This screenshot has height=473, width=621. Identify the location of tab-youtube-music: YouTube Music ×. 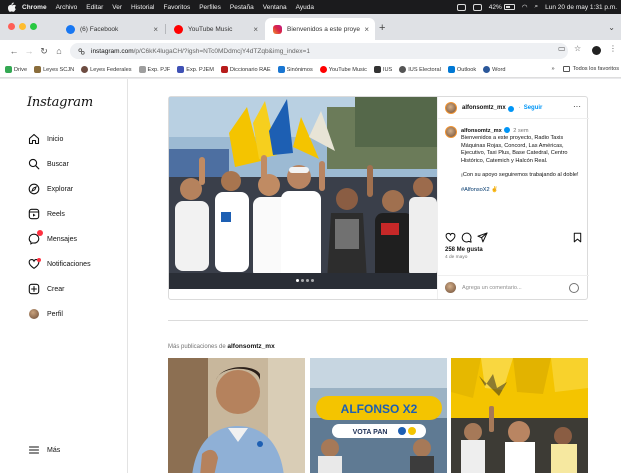
(215, 29).